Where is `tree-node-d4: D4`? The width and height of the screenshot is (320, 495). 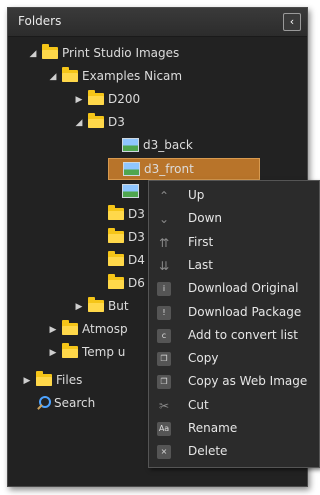
tree-node-d4: D4 is located at coordinates (119, 260).